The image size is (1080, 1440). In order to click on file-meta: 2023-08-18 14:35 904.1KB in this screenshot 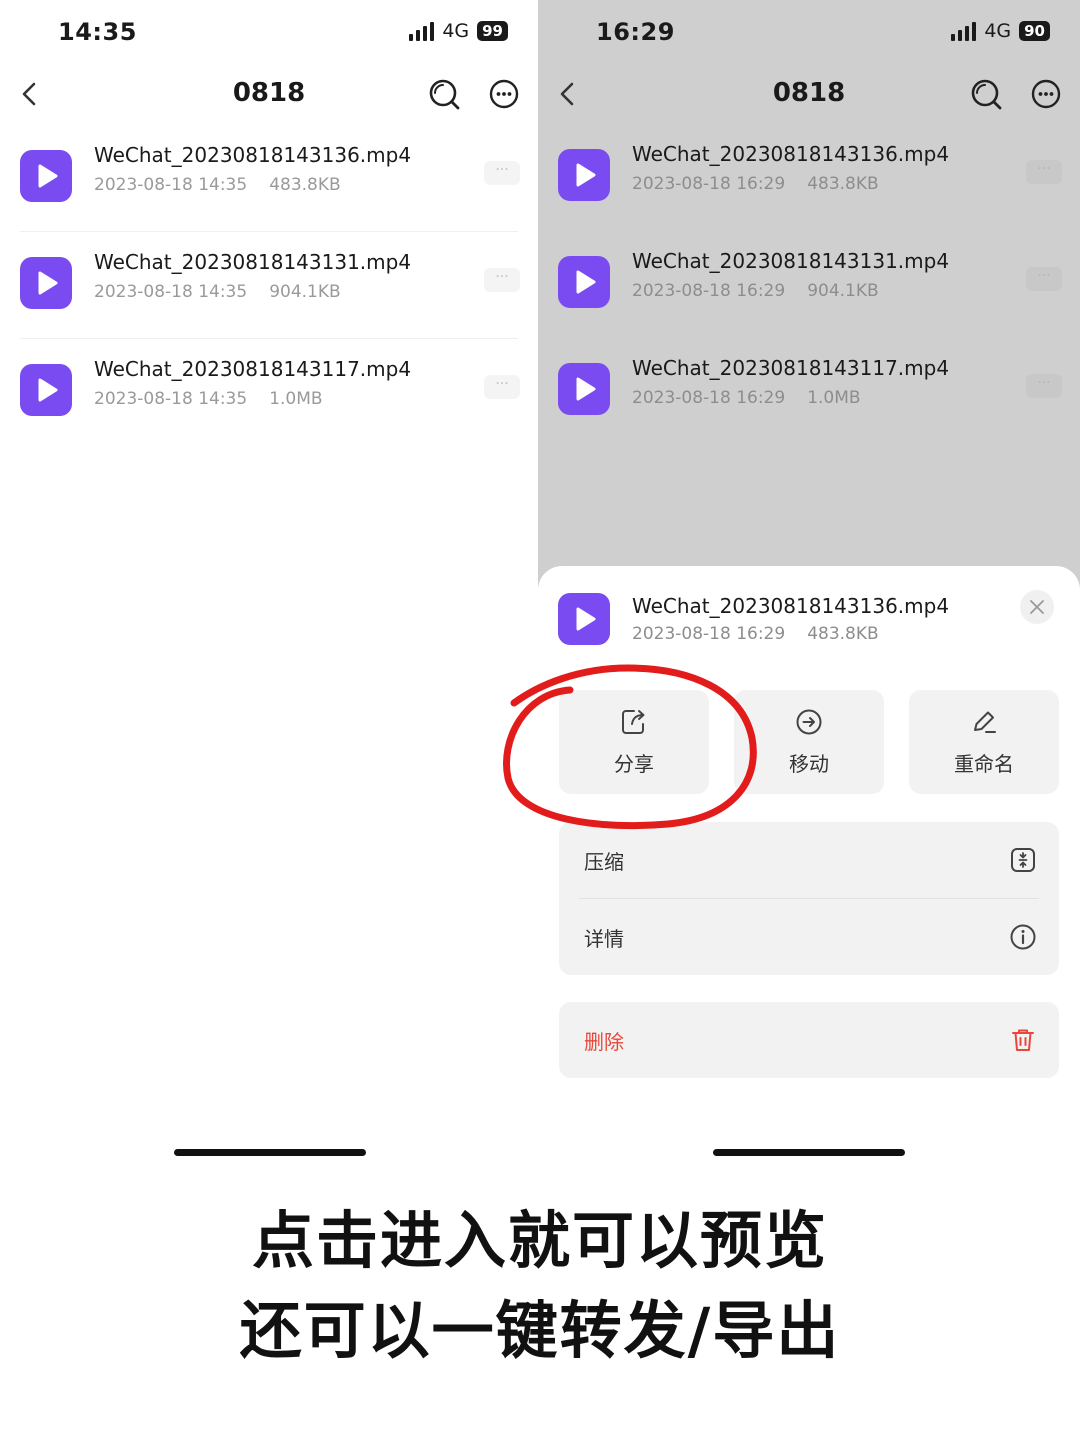, I will do `click(217, 292)`.